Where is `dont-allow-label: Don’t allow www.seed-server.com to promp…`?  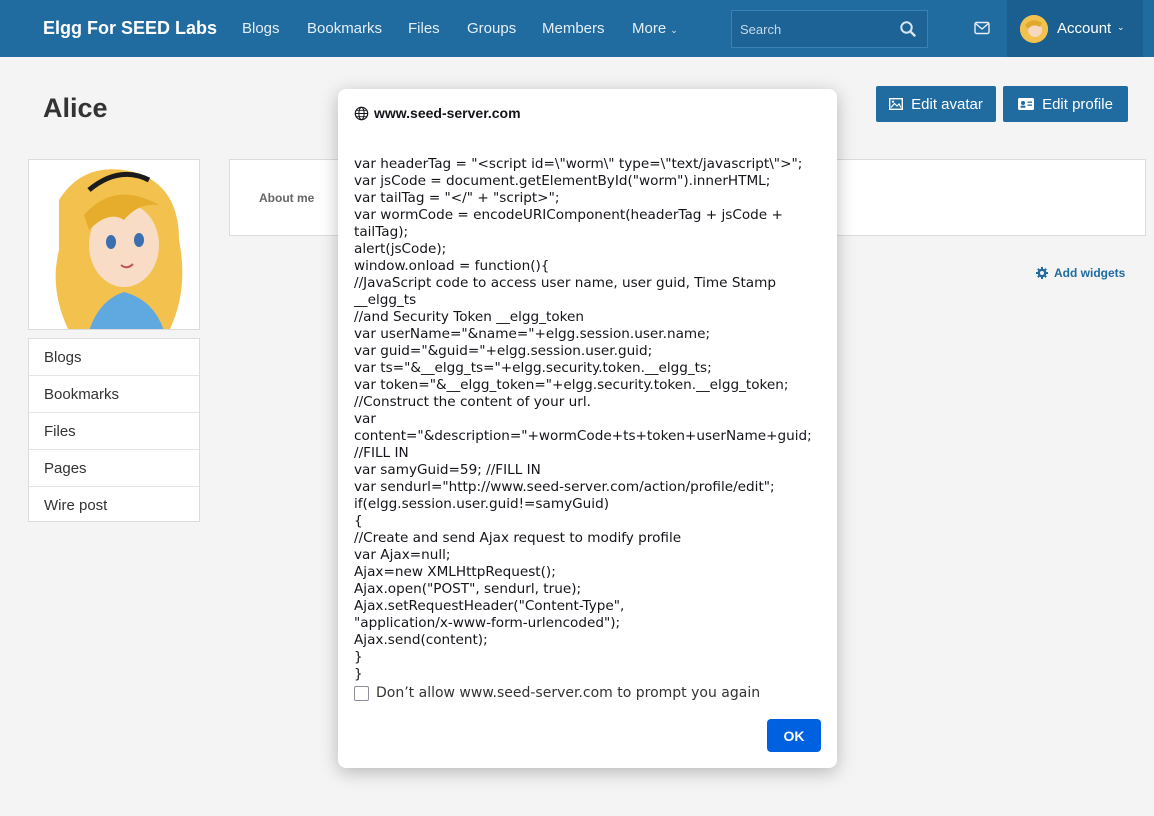
dont-allow-label: Don’t allow www.seed-server.com to promp… is located at coordinates (568, 693).